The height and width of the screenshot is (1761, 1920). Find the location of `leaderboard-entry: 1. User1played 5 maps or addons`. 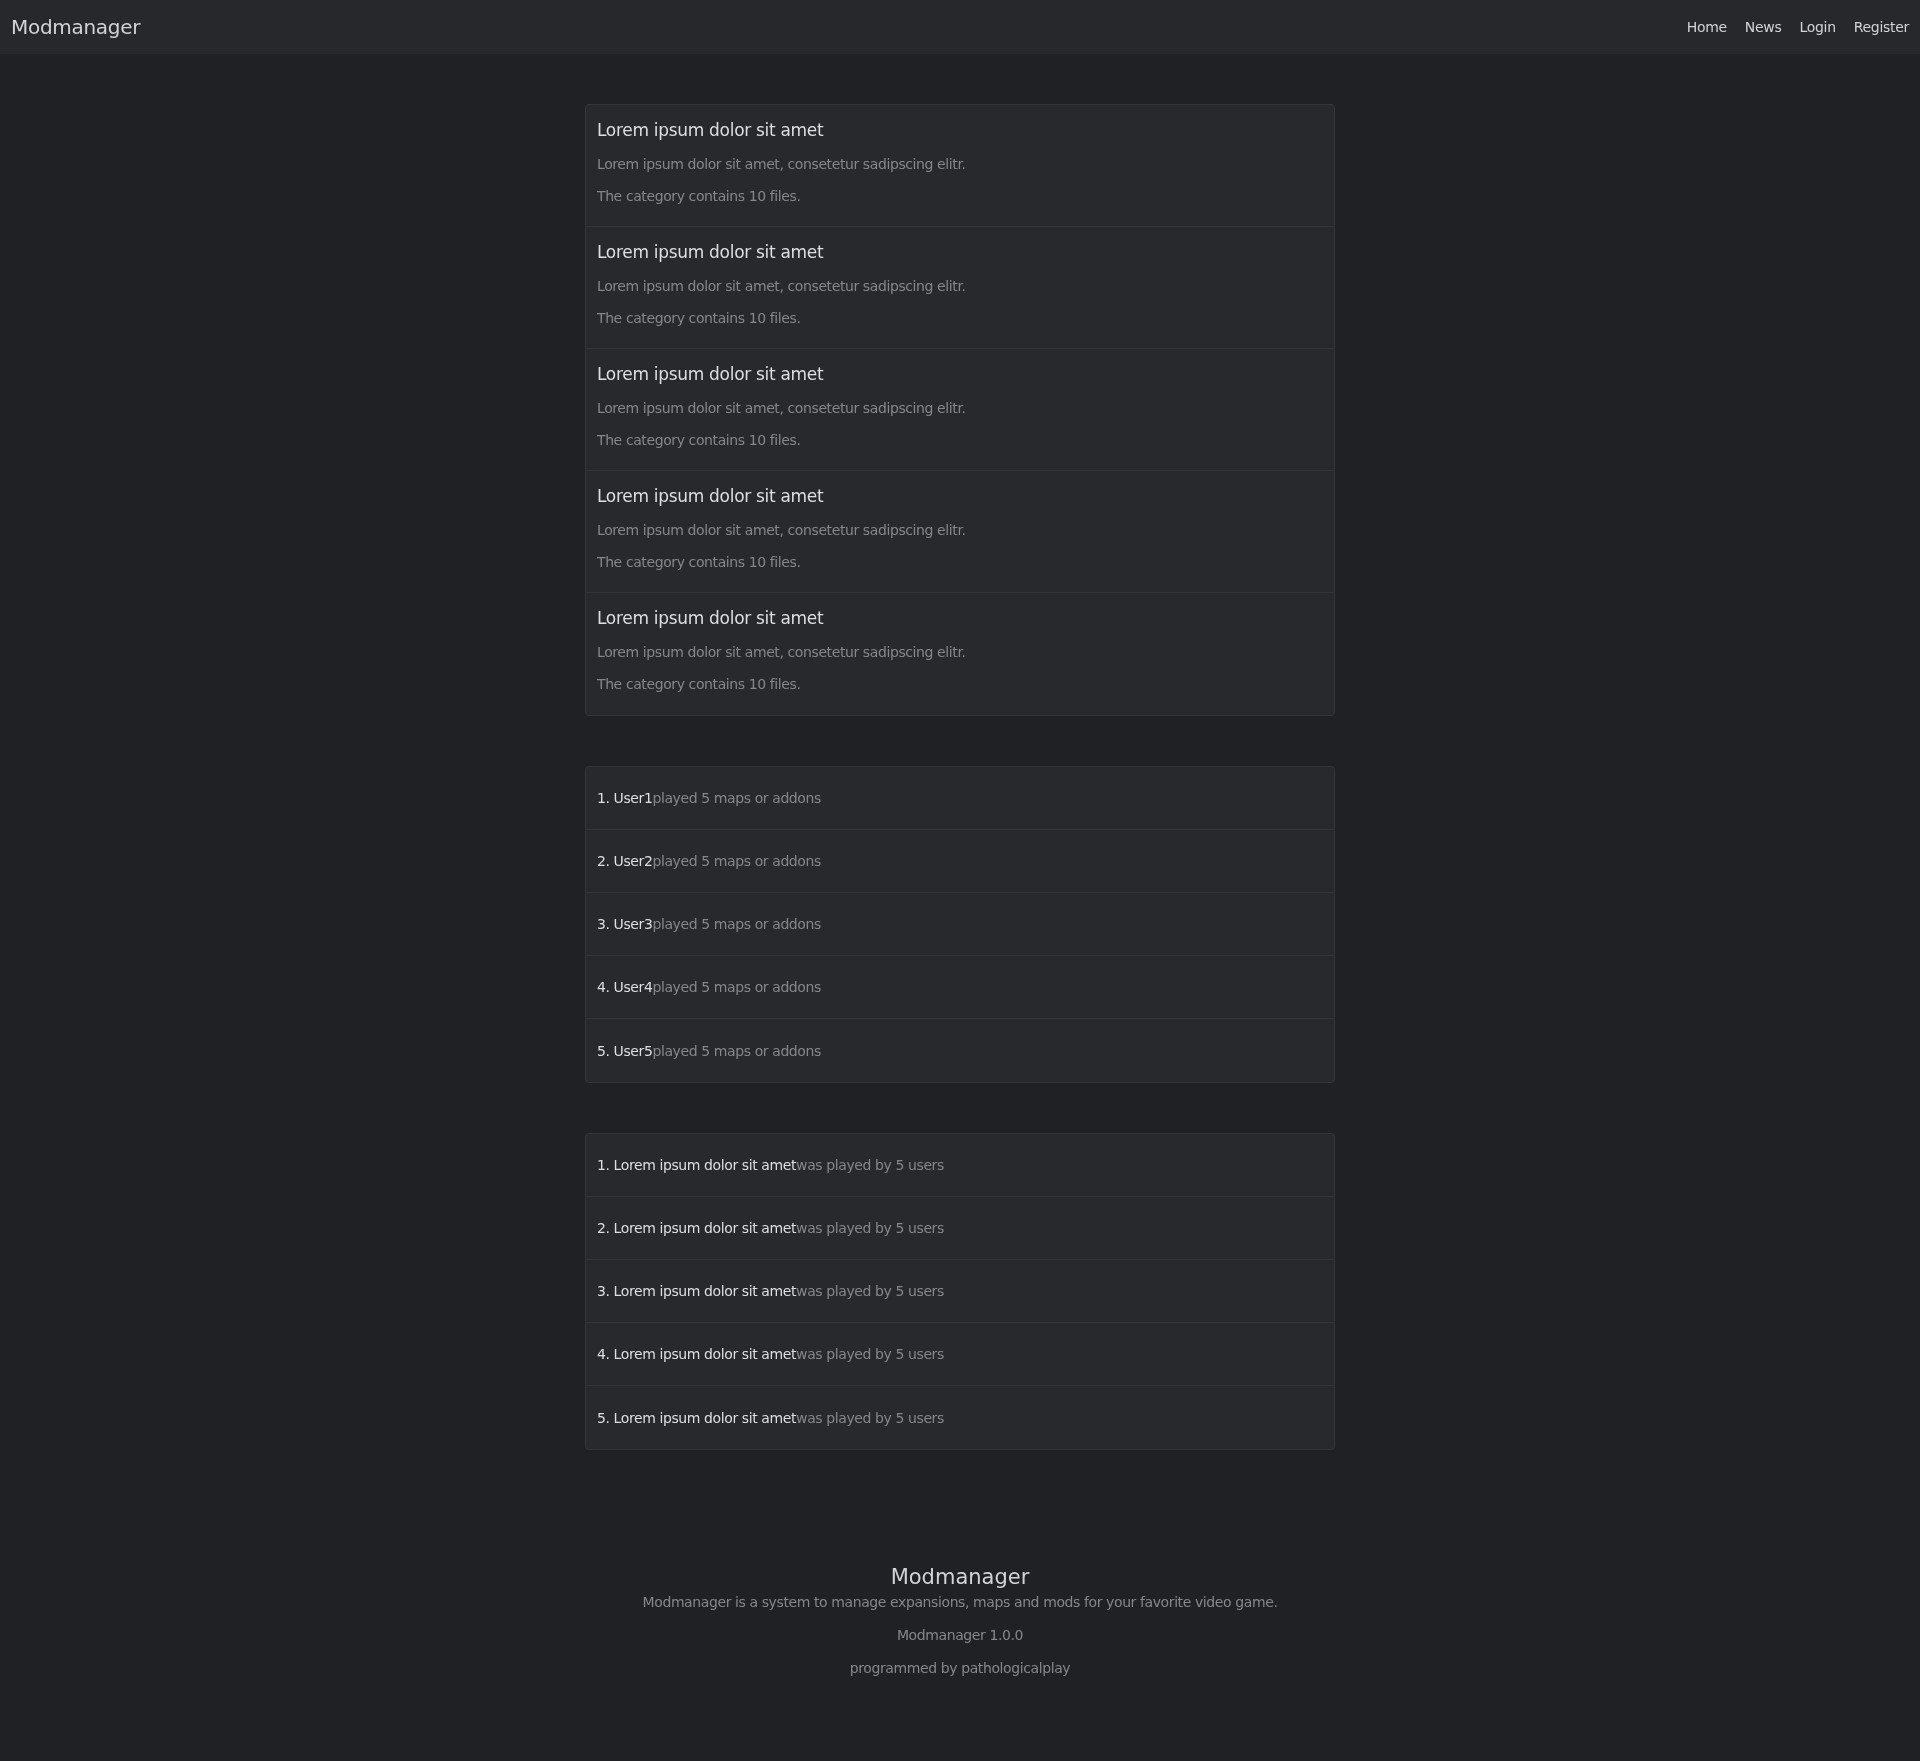

leaderboard-entry: 1. User1played 5 maps or addons is located at coordinates (960, 798).